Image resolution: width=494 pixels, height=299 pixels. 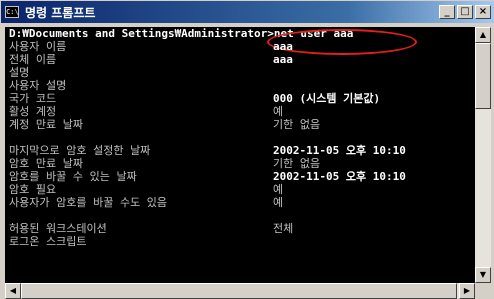 I want to click on field-name: 허용된 워크스테이션, so click(x=58, y=228).